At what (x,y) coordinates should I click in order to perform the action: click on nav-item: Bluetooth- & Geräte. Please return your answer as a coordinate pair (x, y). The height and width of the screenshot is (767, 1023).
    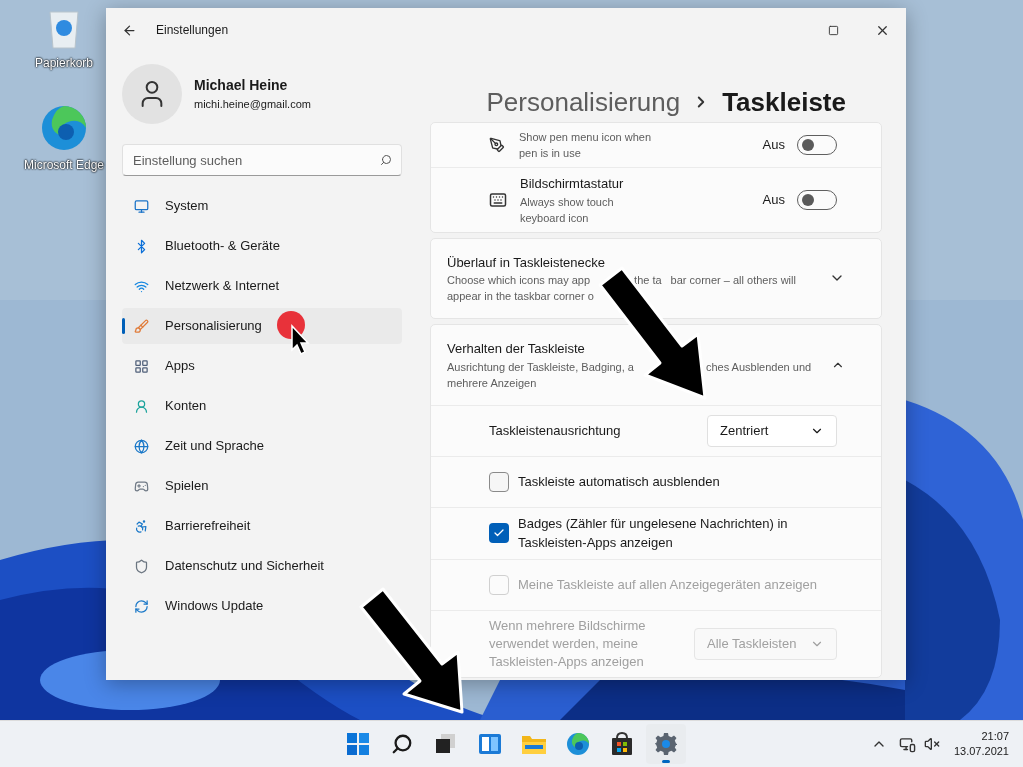
    Looking at the image, I should click on (205, 246).